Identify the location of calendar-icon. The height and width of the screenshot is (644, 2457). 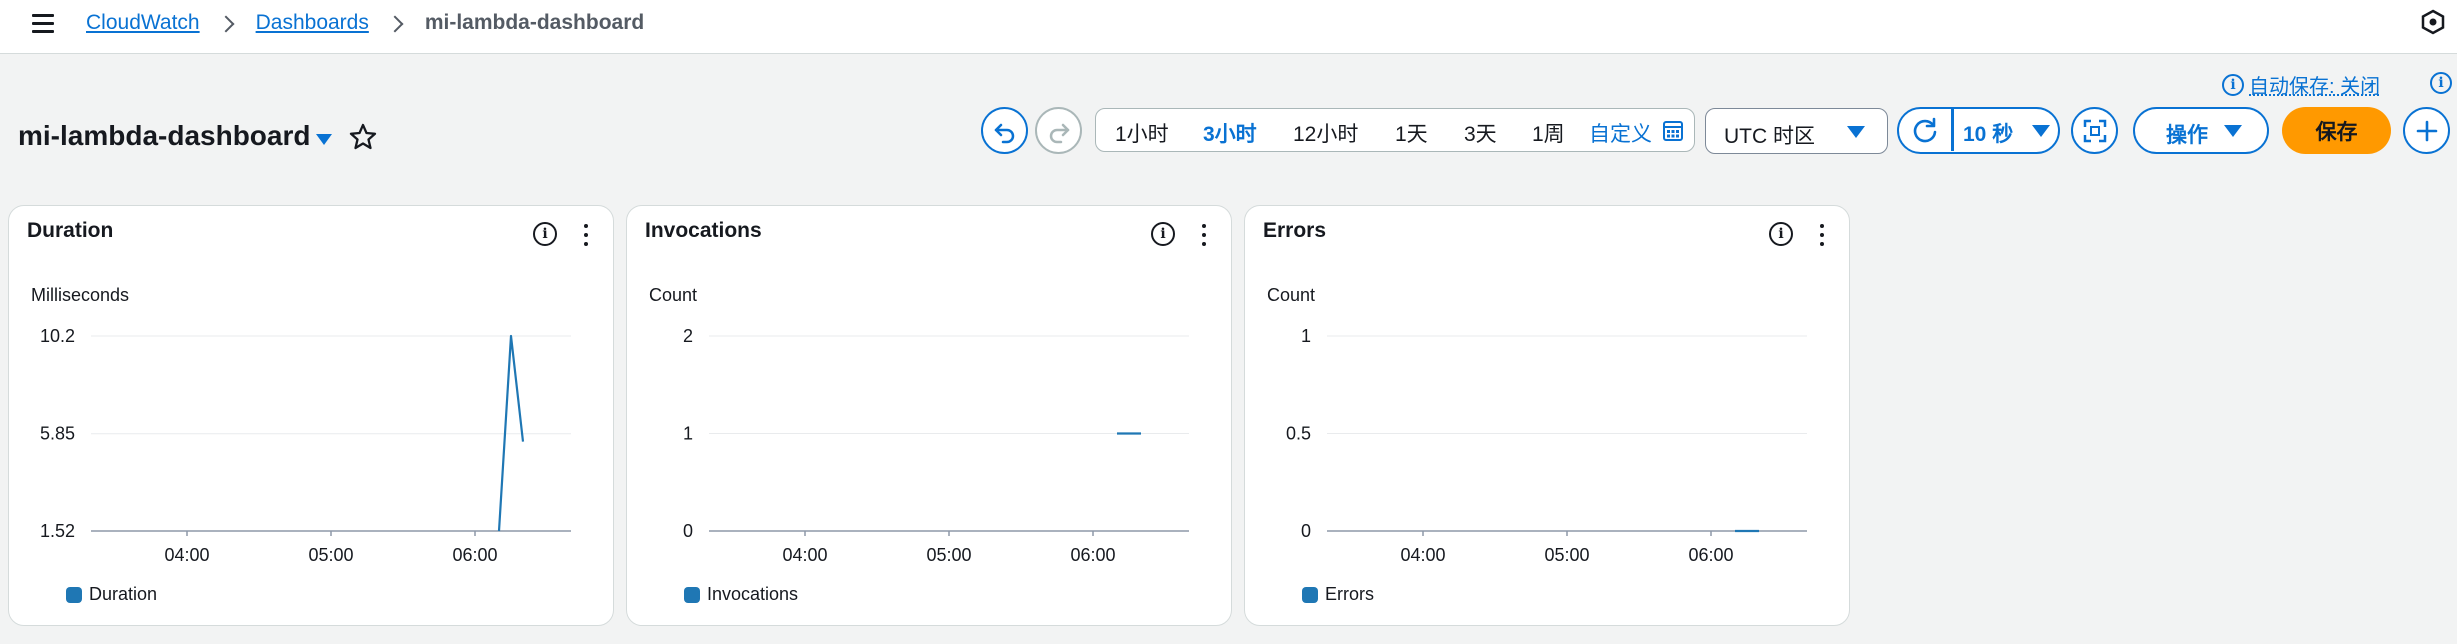
(1673, 131).